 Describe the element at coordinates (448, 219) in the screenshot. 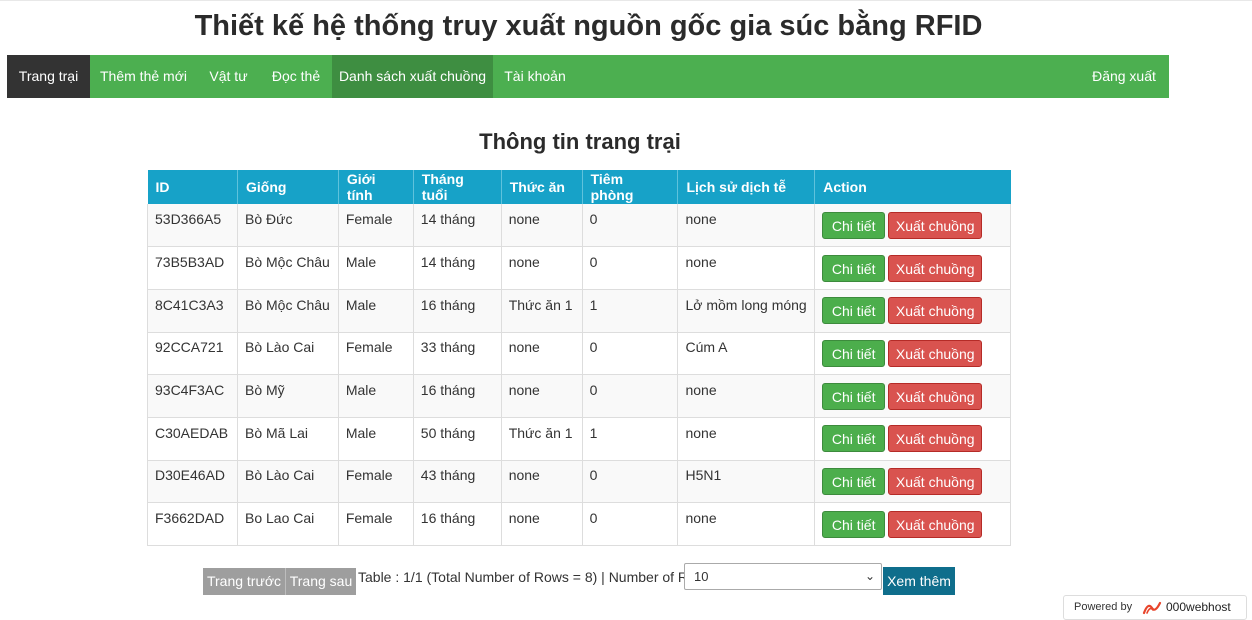

I see `cell-age-text: 14 tháng` at that location.